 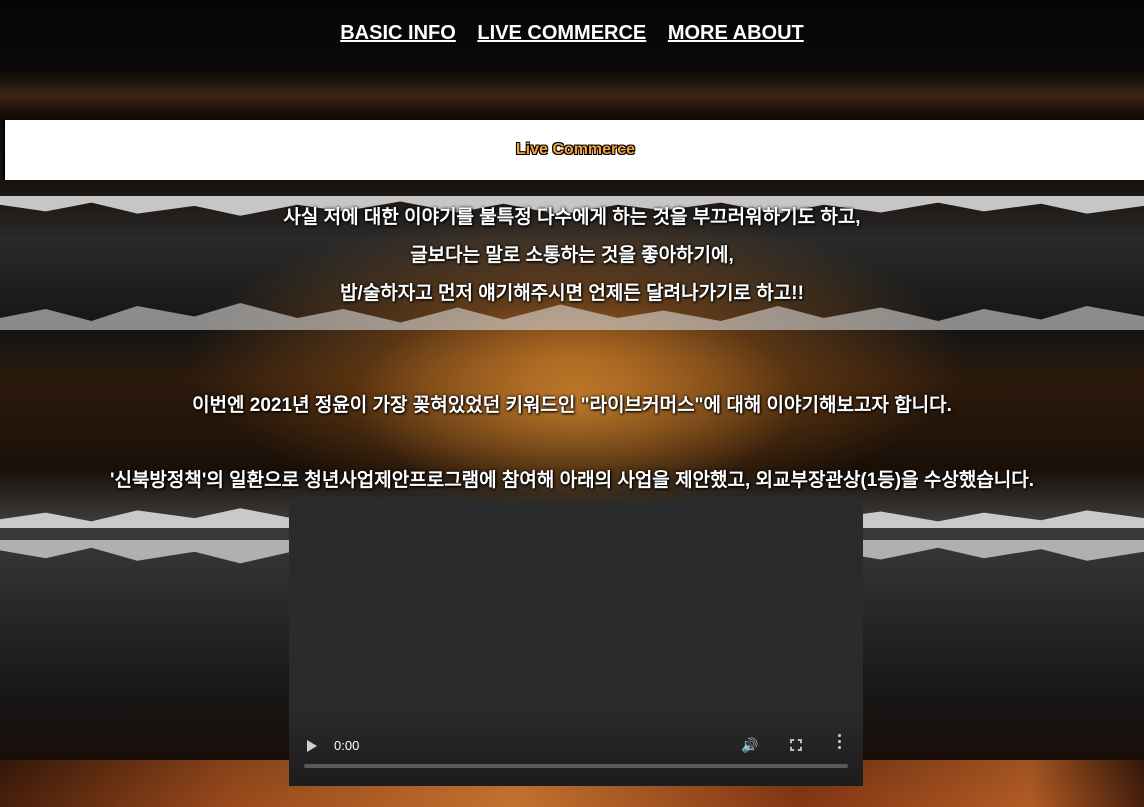 I want to click on volume-icon: 🔊, so click(x=749, y=745).